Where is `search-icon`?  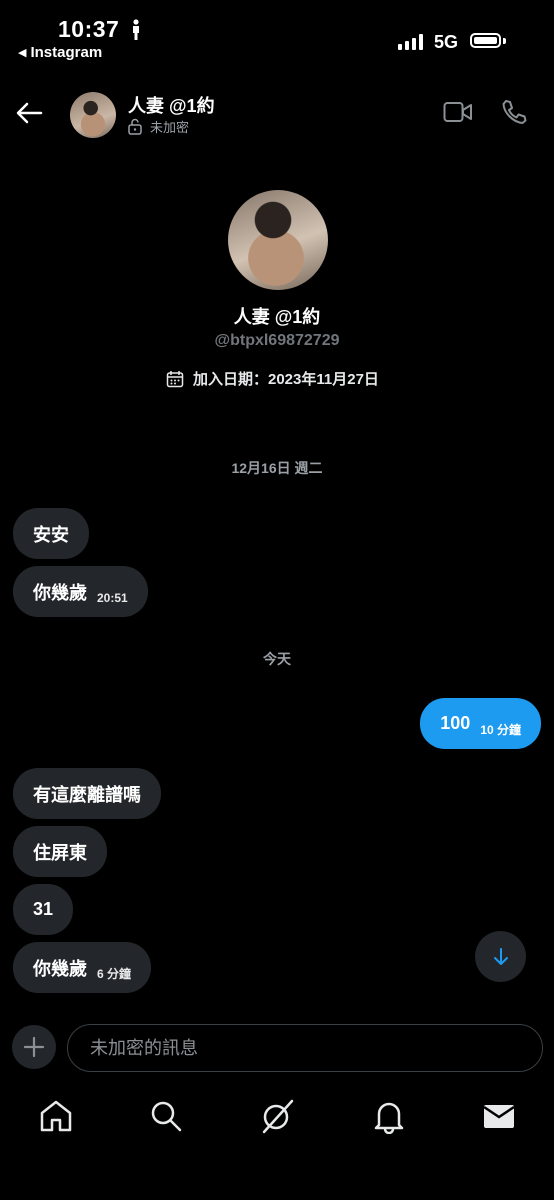 search-icon is located at coordinates (166, 1116).